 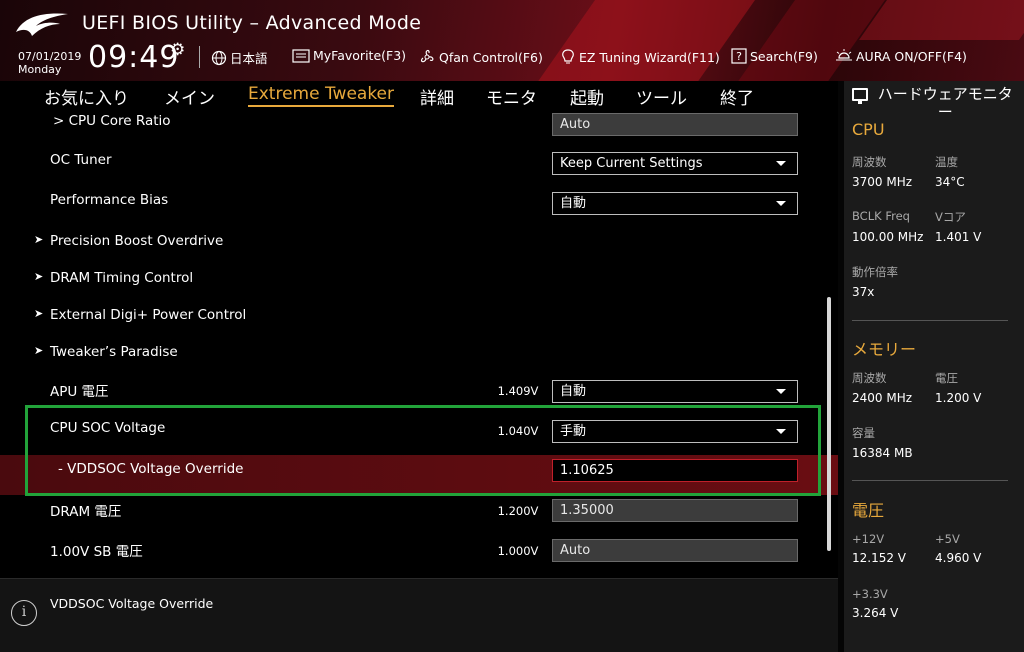 What do you see at coordinates (844, 55) in the screenshot?
I see `aura-icon` at bounding box center [844, 55].